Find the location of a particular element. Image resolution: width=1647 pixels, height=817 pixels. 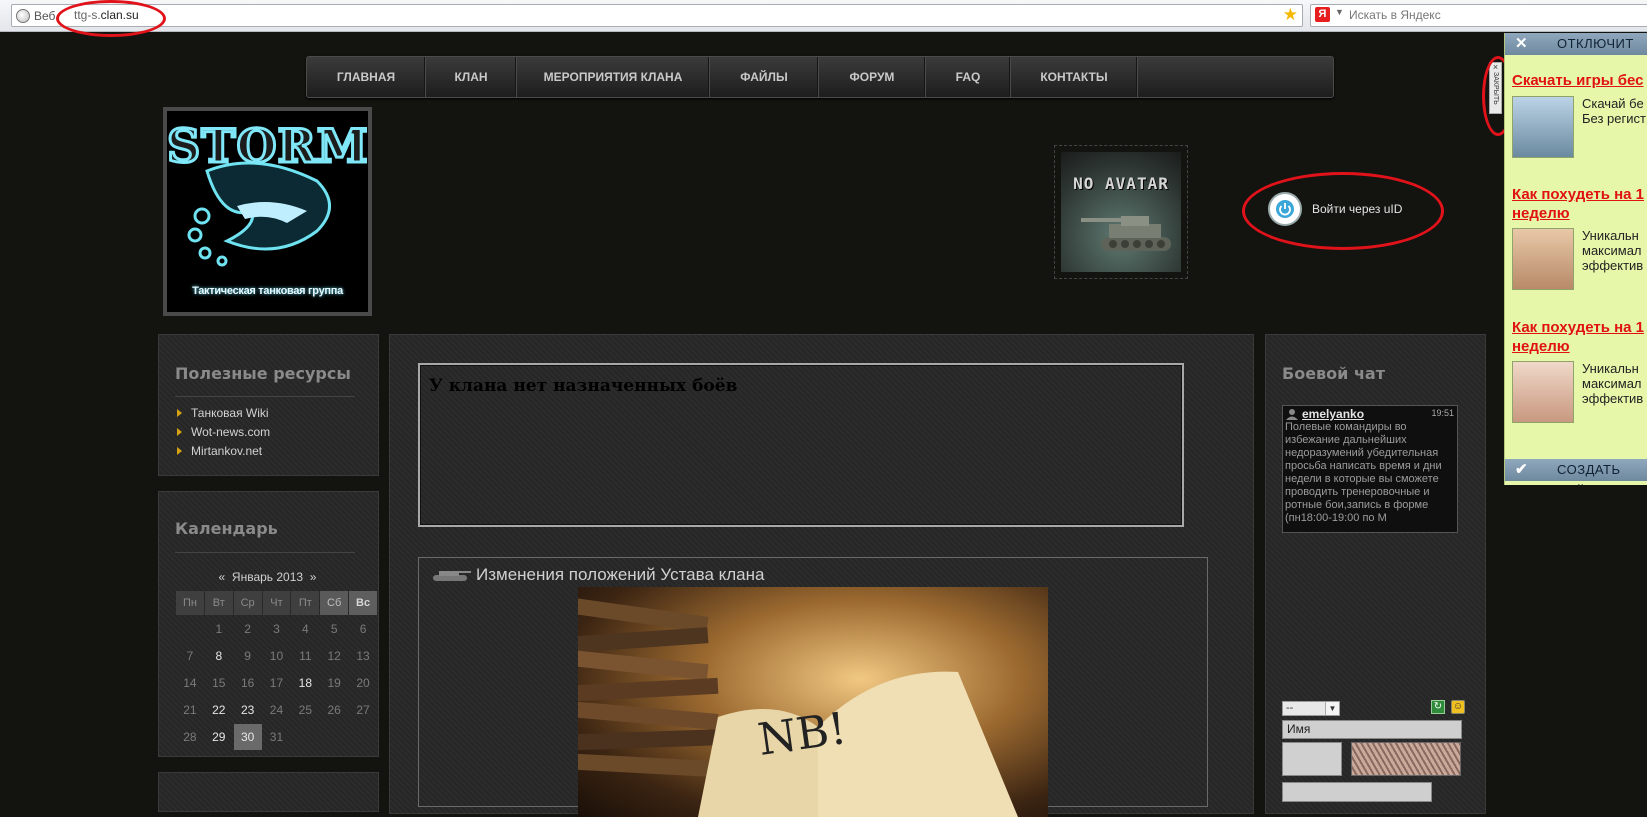

ad-close-tab-label: ЗАКРЫТЬ is located at coordinates (1495, 88).